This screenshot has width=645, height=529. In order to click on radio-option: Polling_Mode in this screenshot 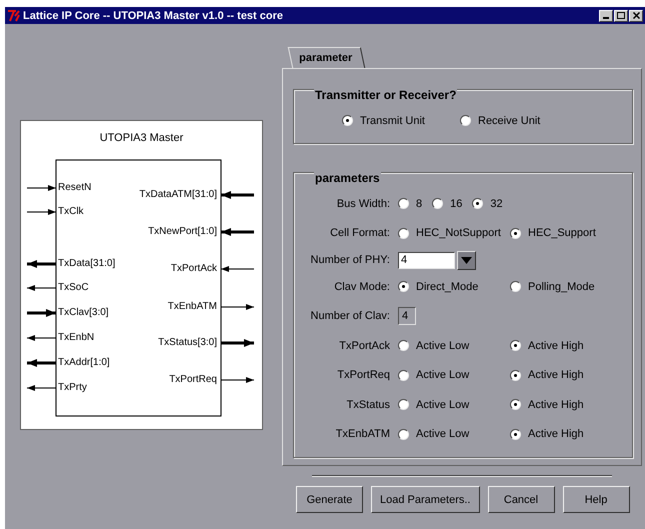, I will do `click(566, 286)`.